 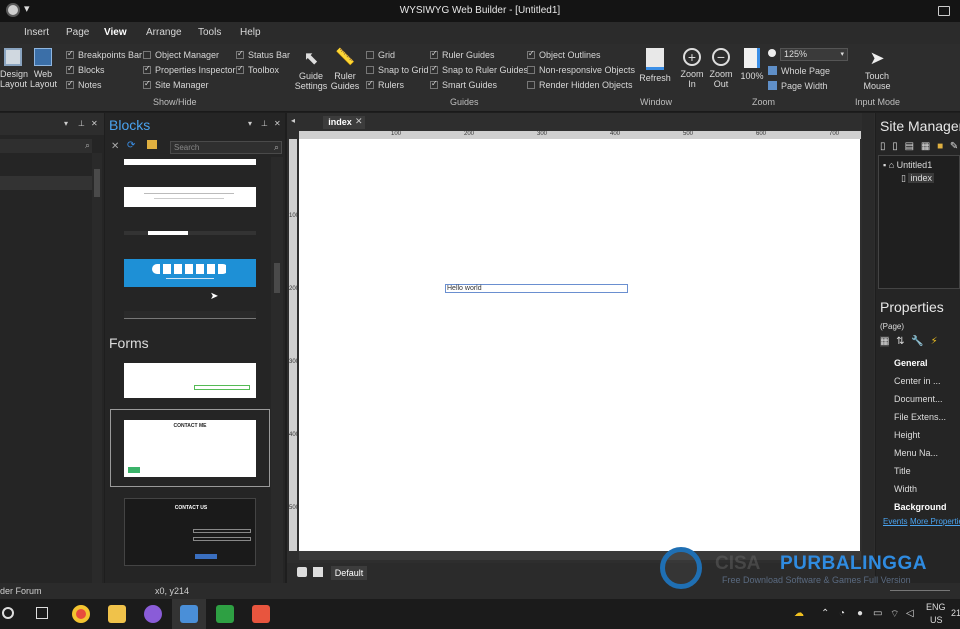 I want to click on blocks-search-input: Search ⌕, so click(x=226, y=147).